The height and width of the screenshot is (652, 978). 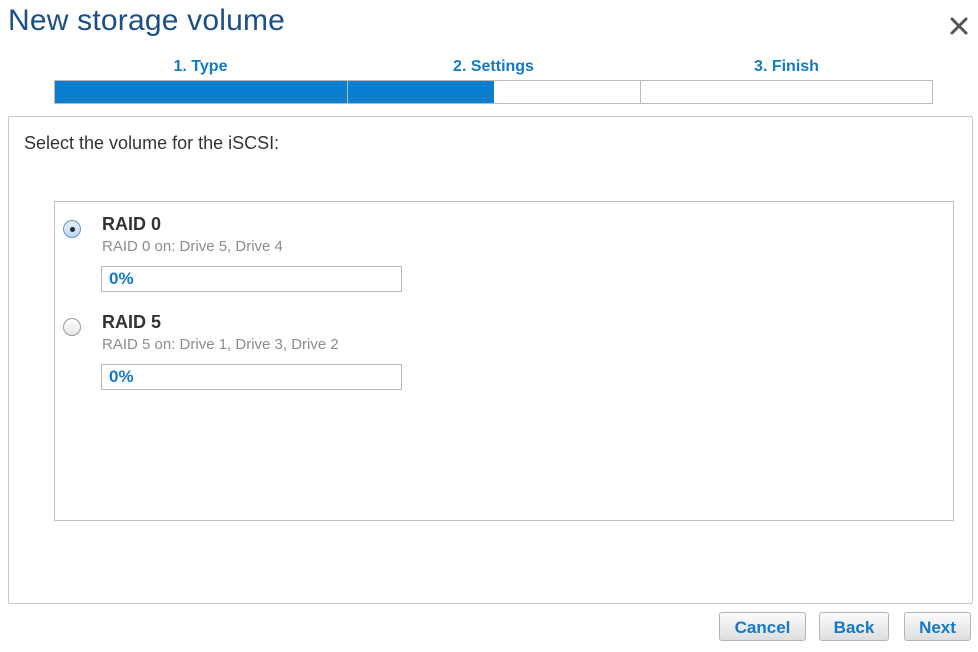 What do you see at coordinates (854, 626) in the screenshot?
I see `back-button: Back` at bounding box center [854, 626].